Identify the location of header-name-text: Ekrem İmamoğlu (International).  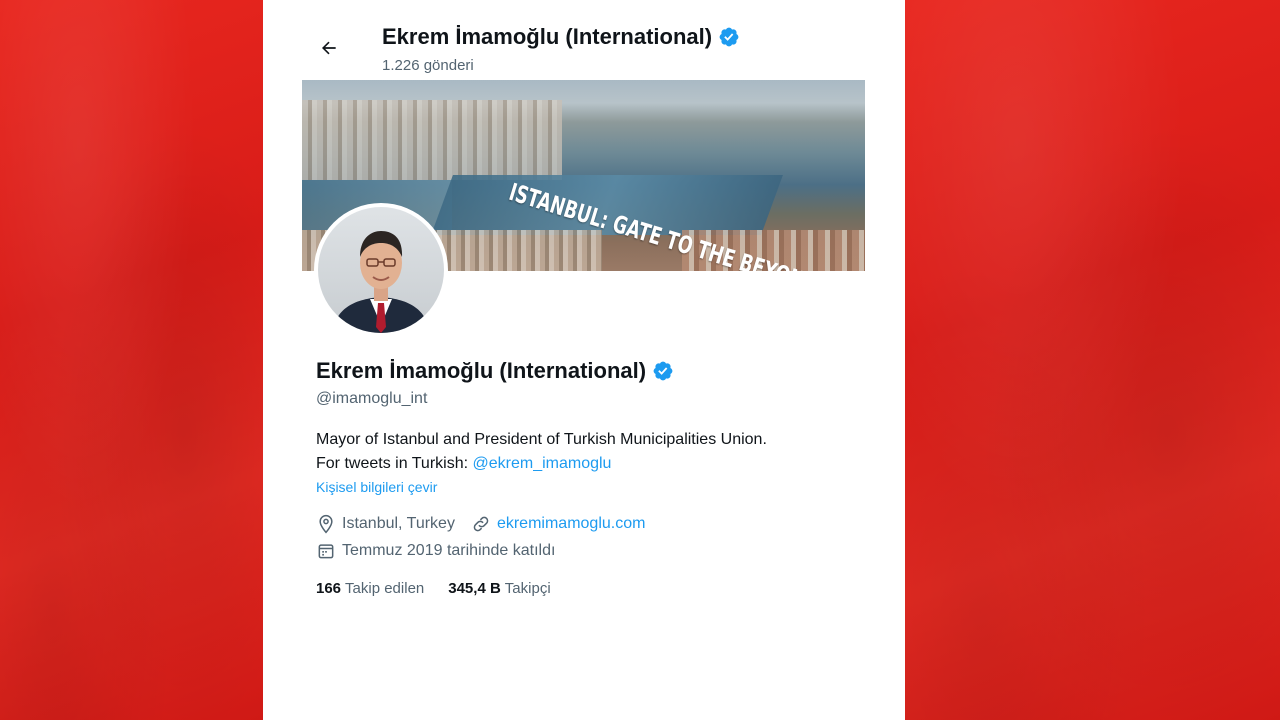
(547, 36).